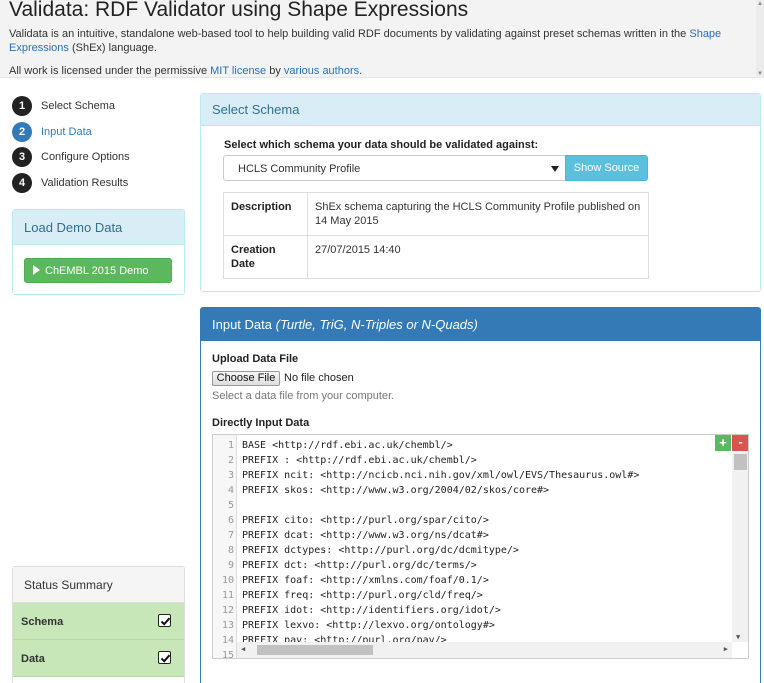 Image resolution: width=764 pixels, height=683 pixels. What do you see at coordinates (42, 622) in the screenshot?
I see `status-label: Schema` at bounding box center [42, 622].